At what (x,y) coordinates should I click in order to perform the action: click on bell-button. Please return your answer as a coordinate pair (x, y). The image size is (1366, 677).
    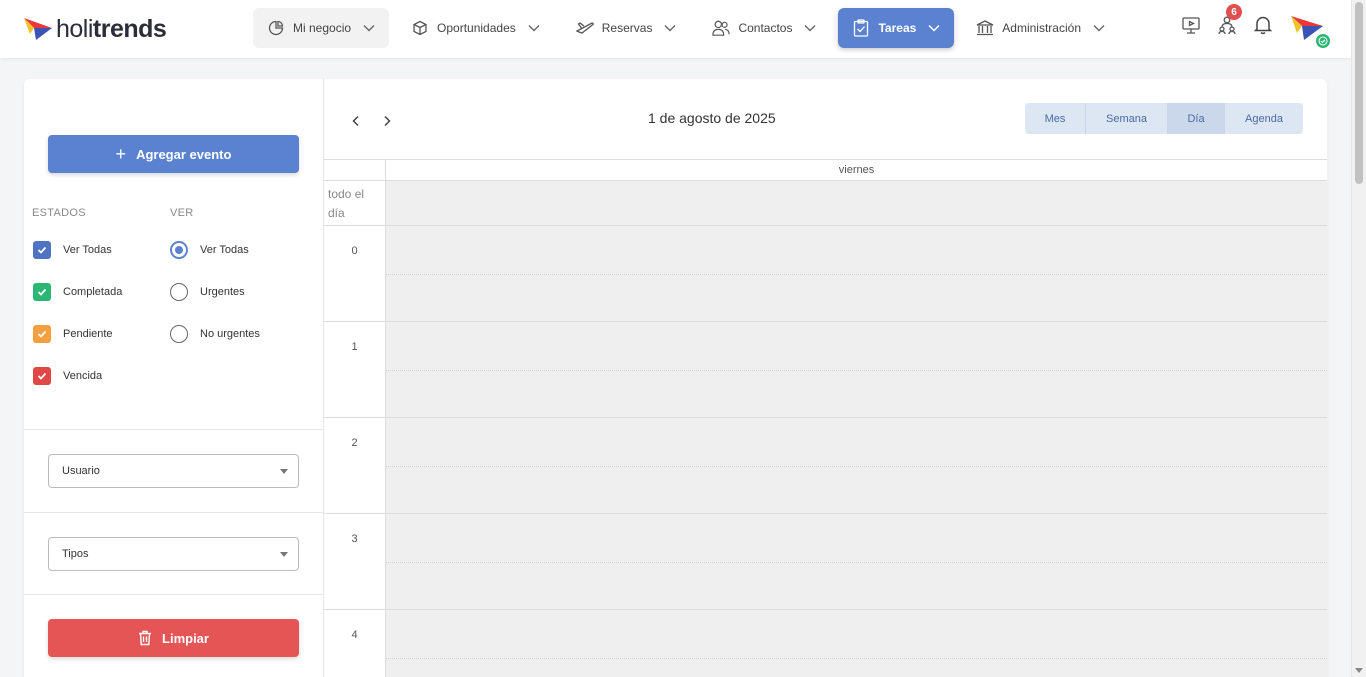
    Looking at the image, I should click on (1263, 25).